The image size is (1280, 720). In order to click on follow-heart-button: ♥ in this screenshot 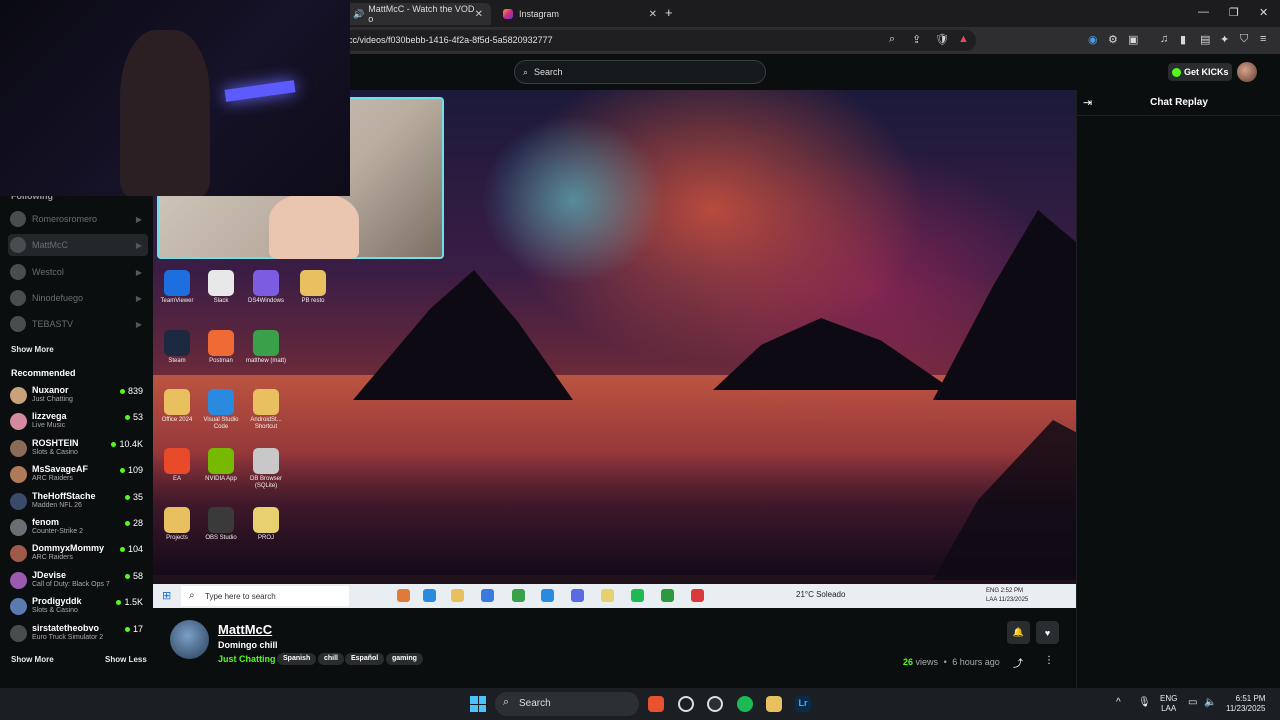, I will do `click(1047, 632)`.